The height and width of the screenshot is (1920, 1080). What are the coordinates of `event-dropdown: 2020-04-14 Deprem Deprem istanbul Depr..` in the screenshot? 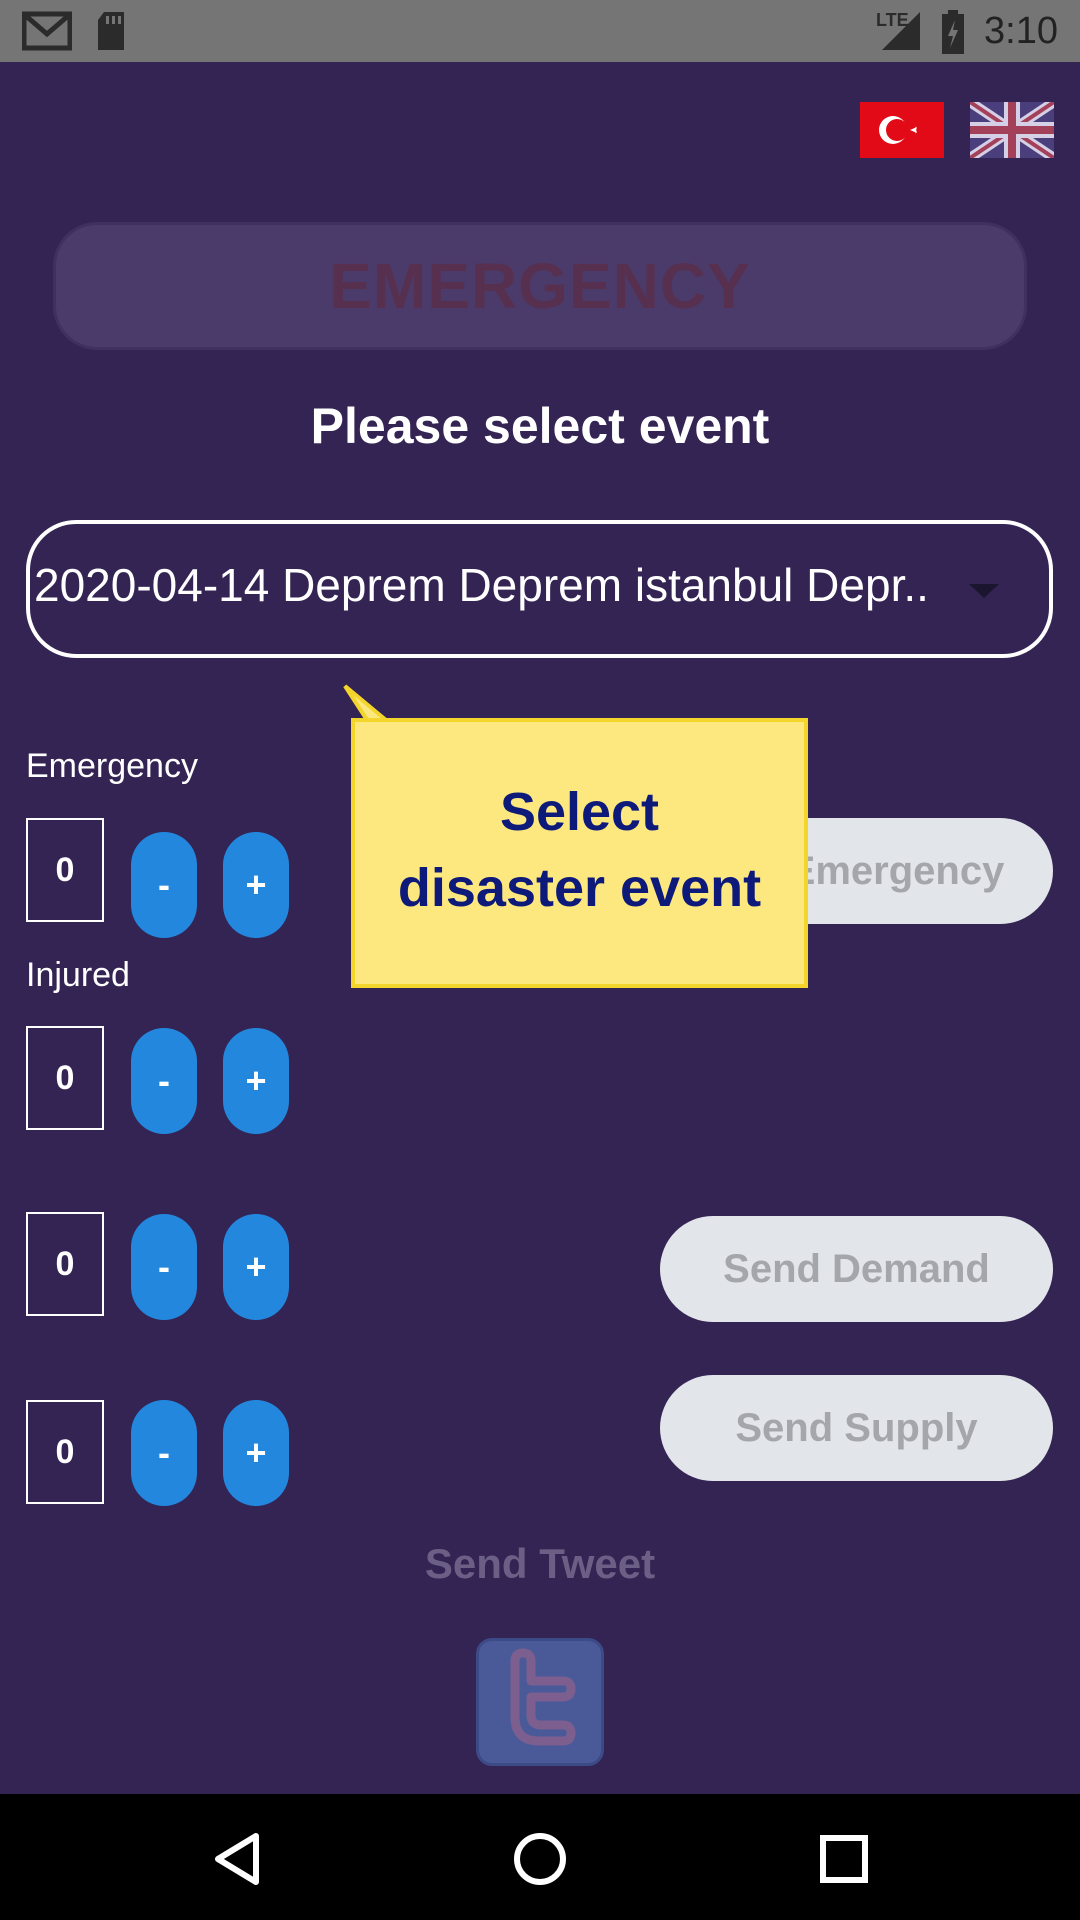 It's located at (539, 589).